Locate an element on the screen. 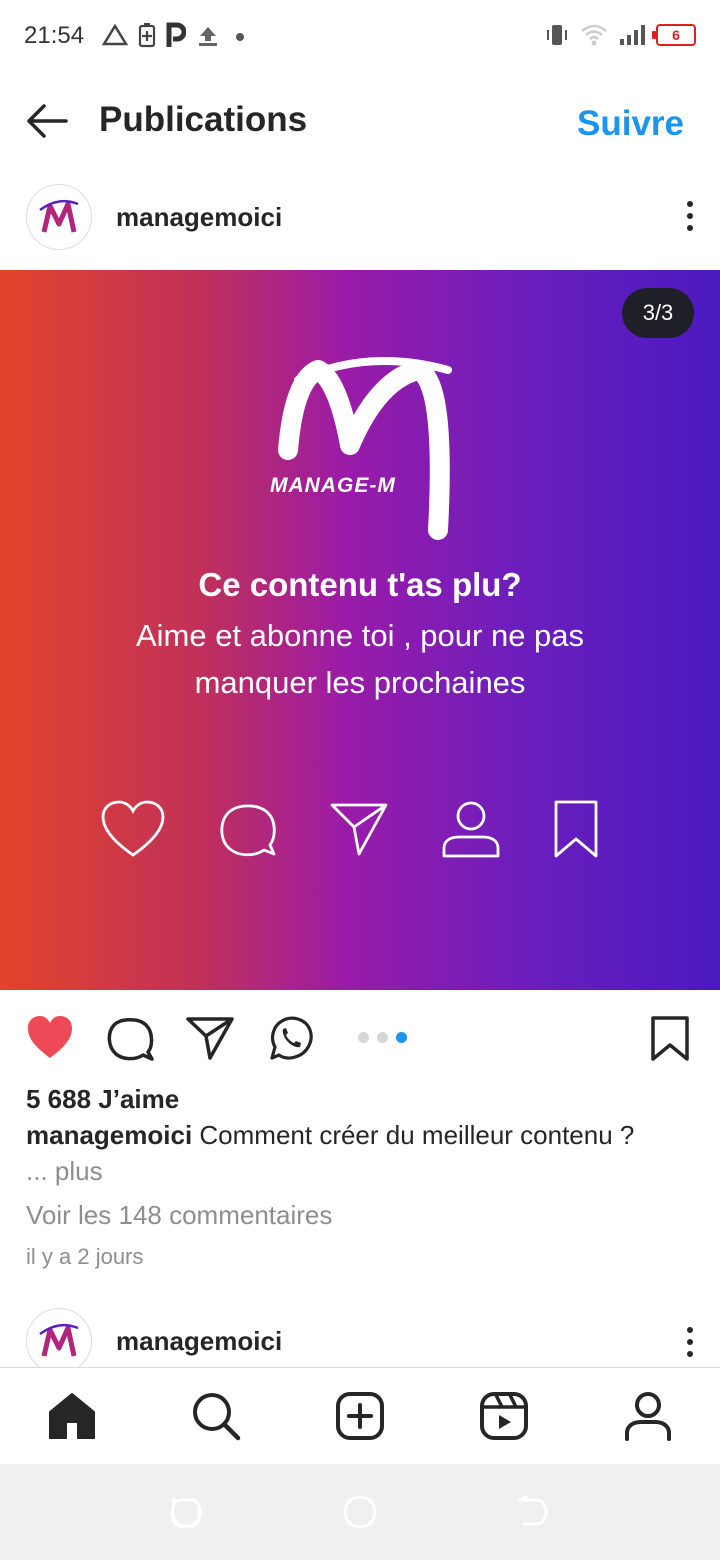  status-time: 21:54 is located at coordinates (54, 35).